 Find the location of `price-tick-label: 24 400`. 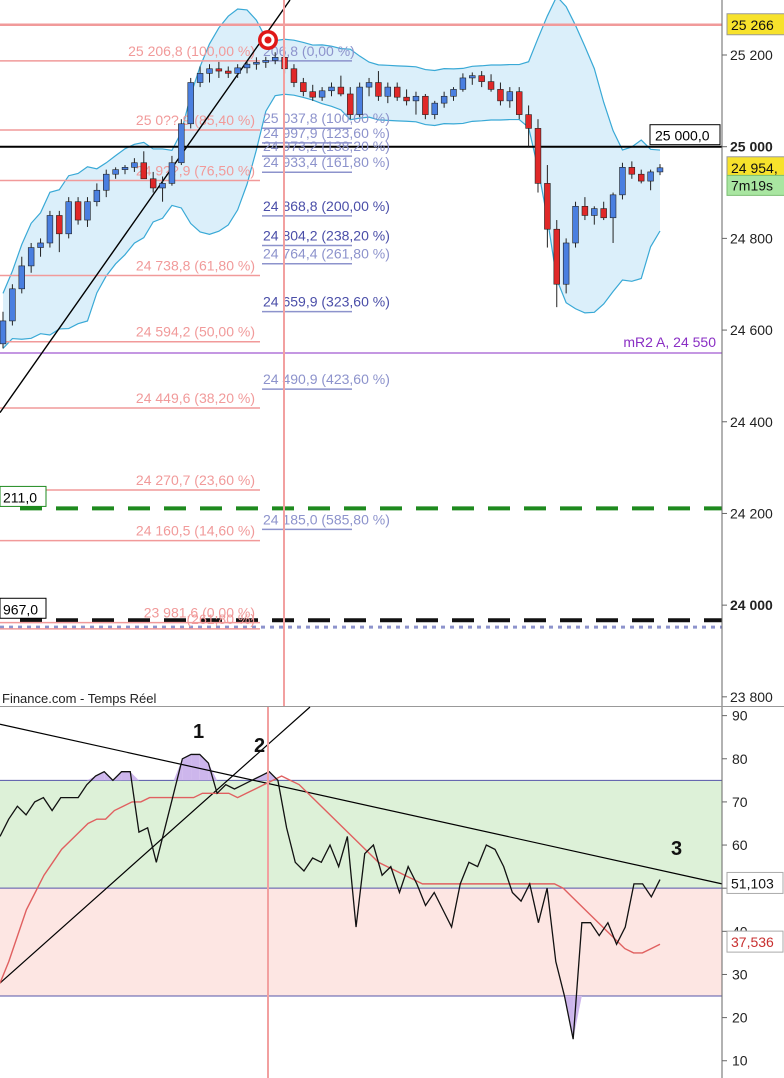

price-tick-label: 24 400 is located at coordinates (751, 422).